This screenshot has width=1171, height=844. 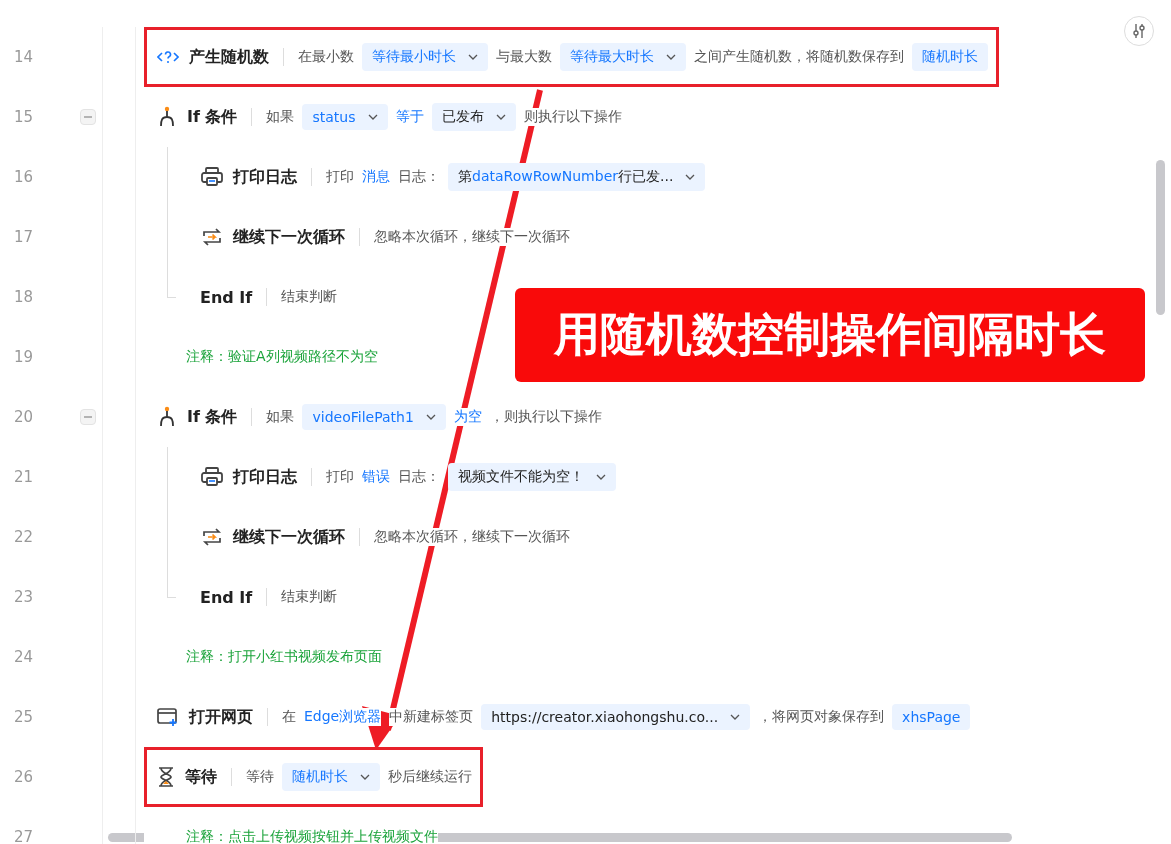 What do you see at coordinates (24, 117) in the screenshot?
I see `line-number: 15` at bounding box center [24, 117].